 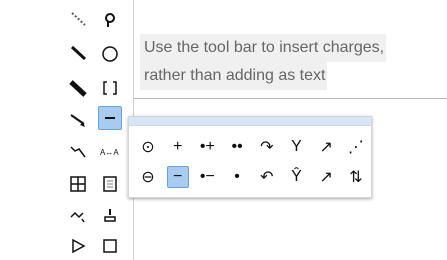 What do you see at coordinates (297, 177) in the screenshot?
I see `charge-fork-alt-icon: Ŷ` at bounding box center [297, 177].